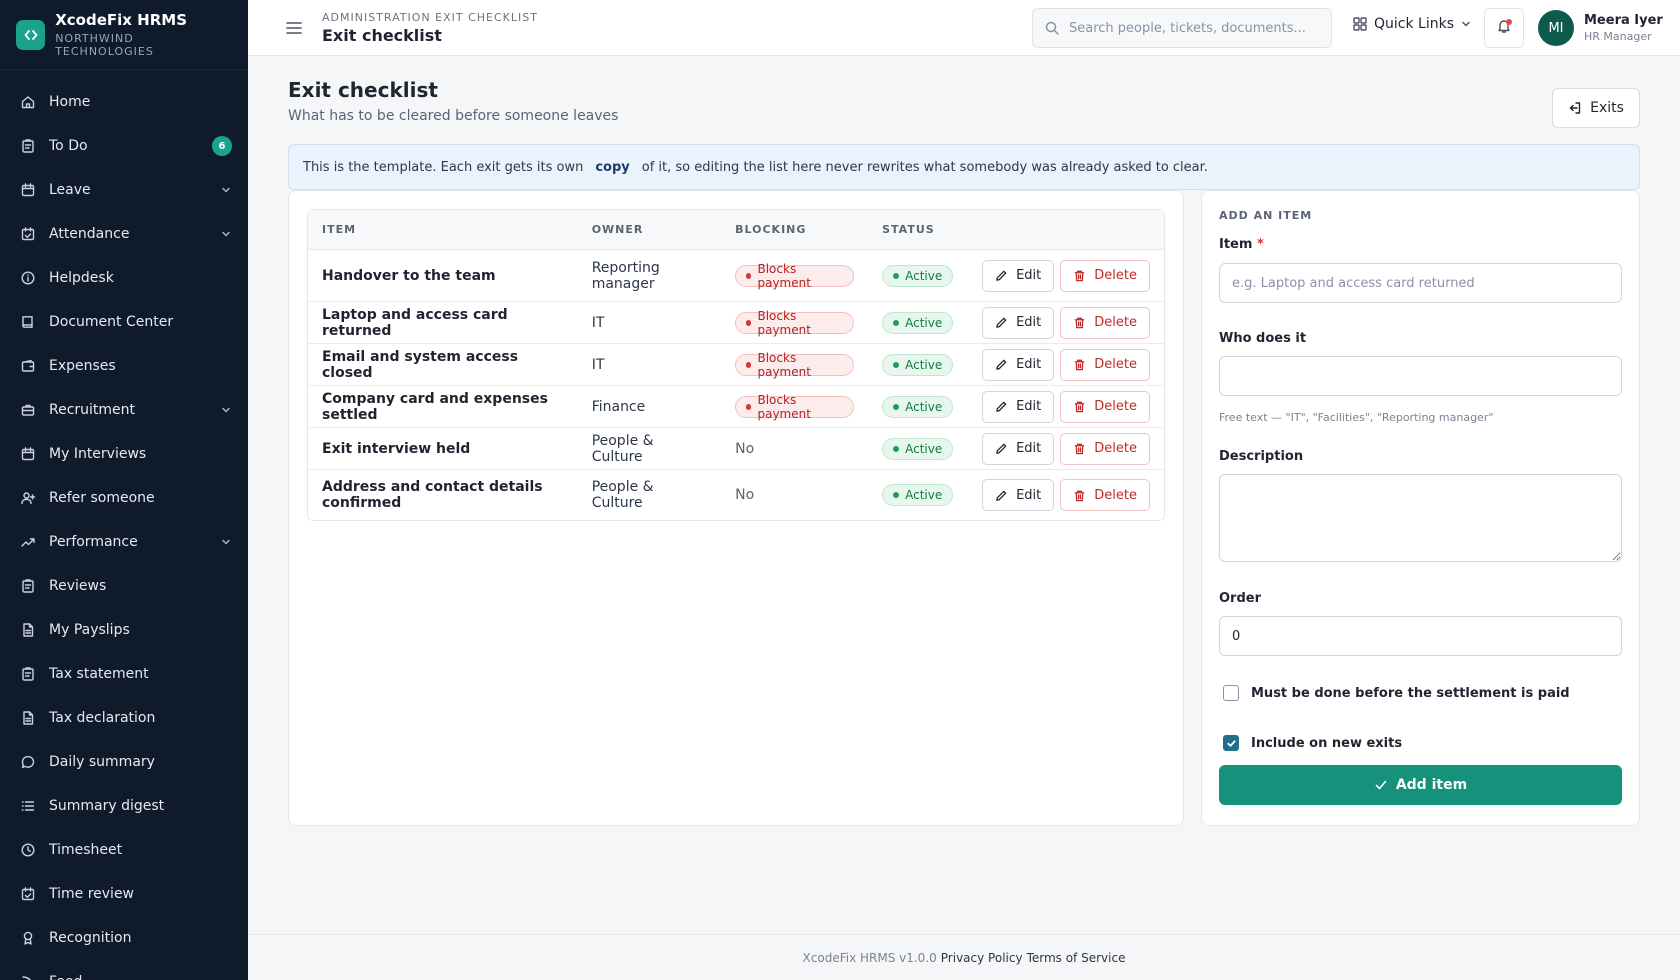 The height and width of the screenshot is (980, 1680). I want to click on exits-button: Exits, so click(1596, 108).